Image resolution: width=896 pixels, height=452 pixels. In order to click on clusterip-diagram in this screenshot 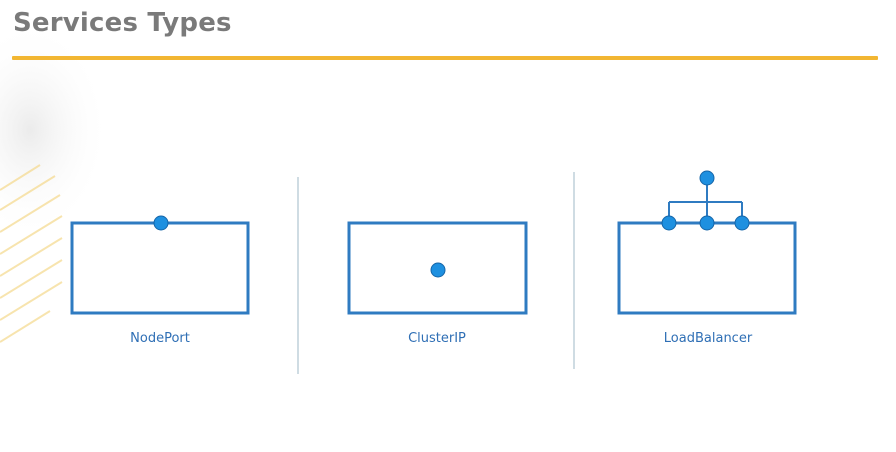, I will do `click(437, 268)`.